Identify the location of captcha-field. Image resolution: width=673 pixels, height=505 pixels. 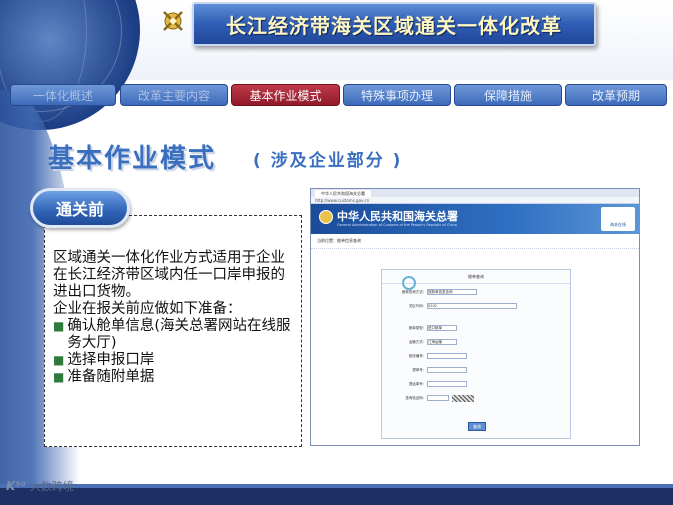
(438, 398).